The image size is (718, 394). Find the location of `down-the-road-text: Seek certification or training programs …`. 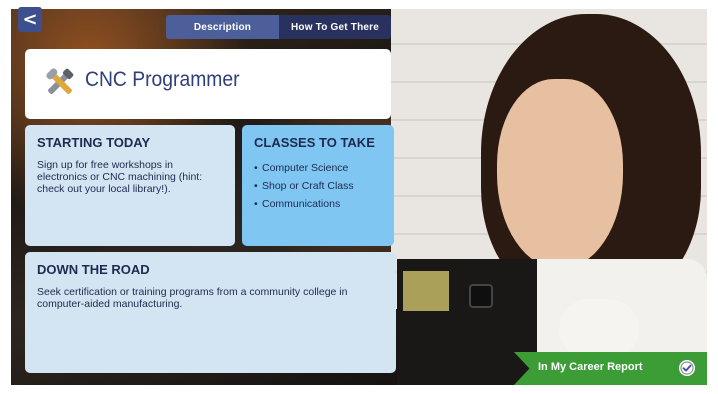

down-the-road-text: Seek certification or training programs … is located at coordinates (192, 298).